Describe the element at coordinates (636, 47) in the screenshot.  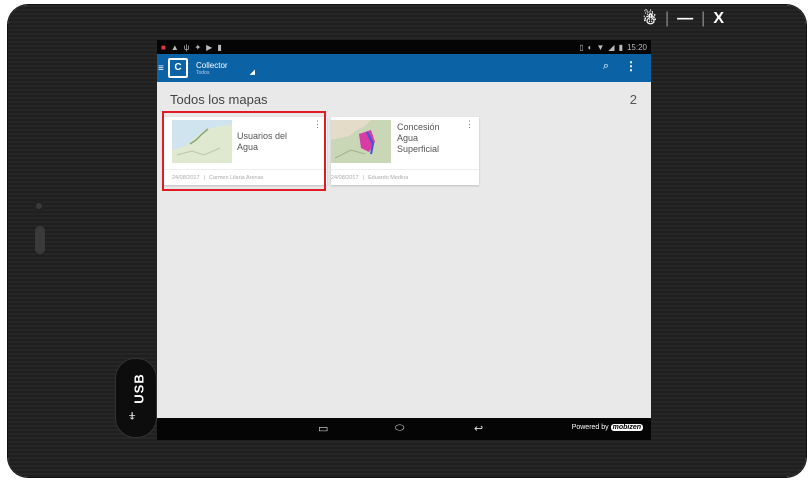
I see `clock: 15:20` at that location.